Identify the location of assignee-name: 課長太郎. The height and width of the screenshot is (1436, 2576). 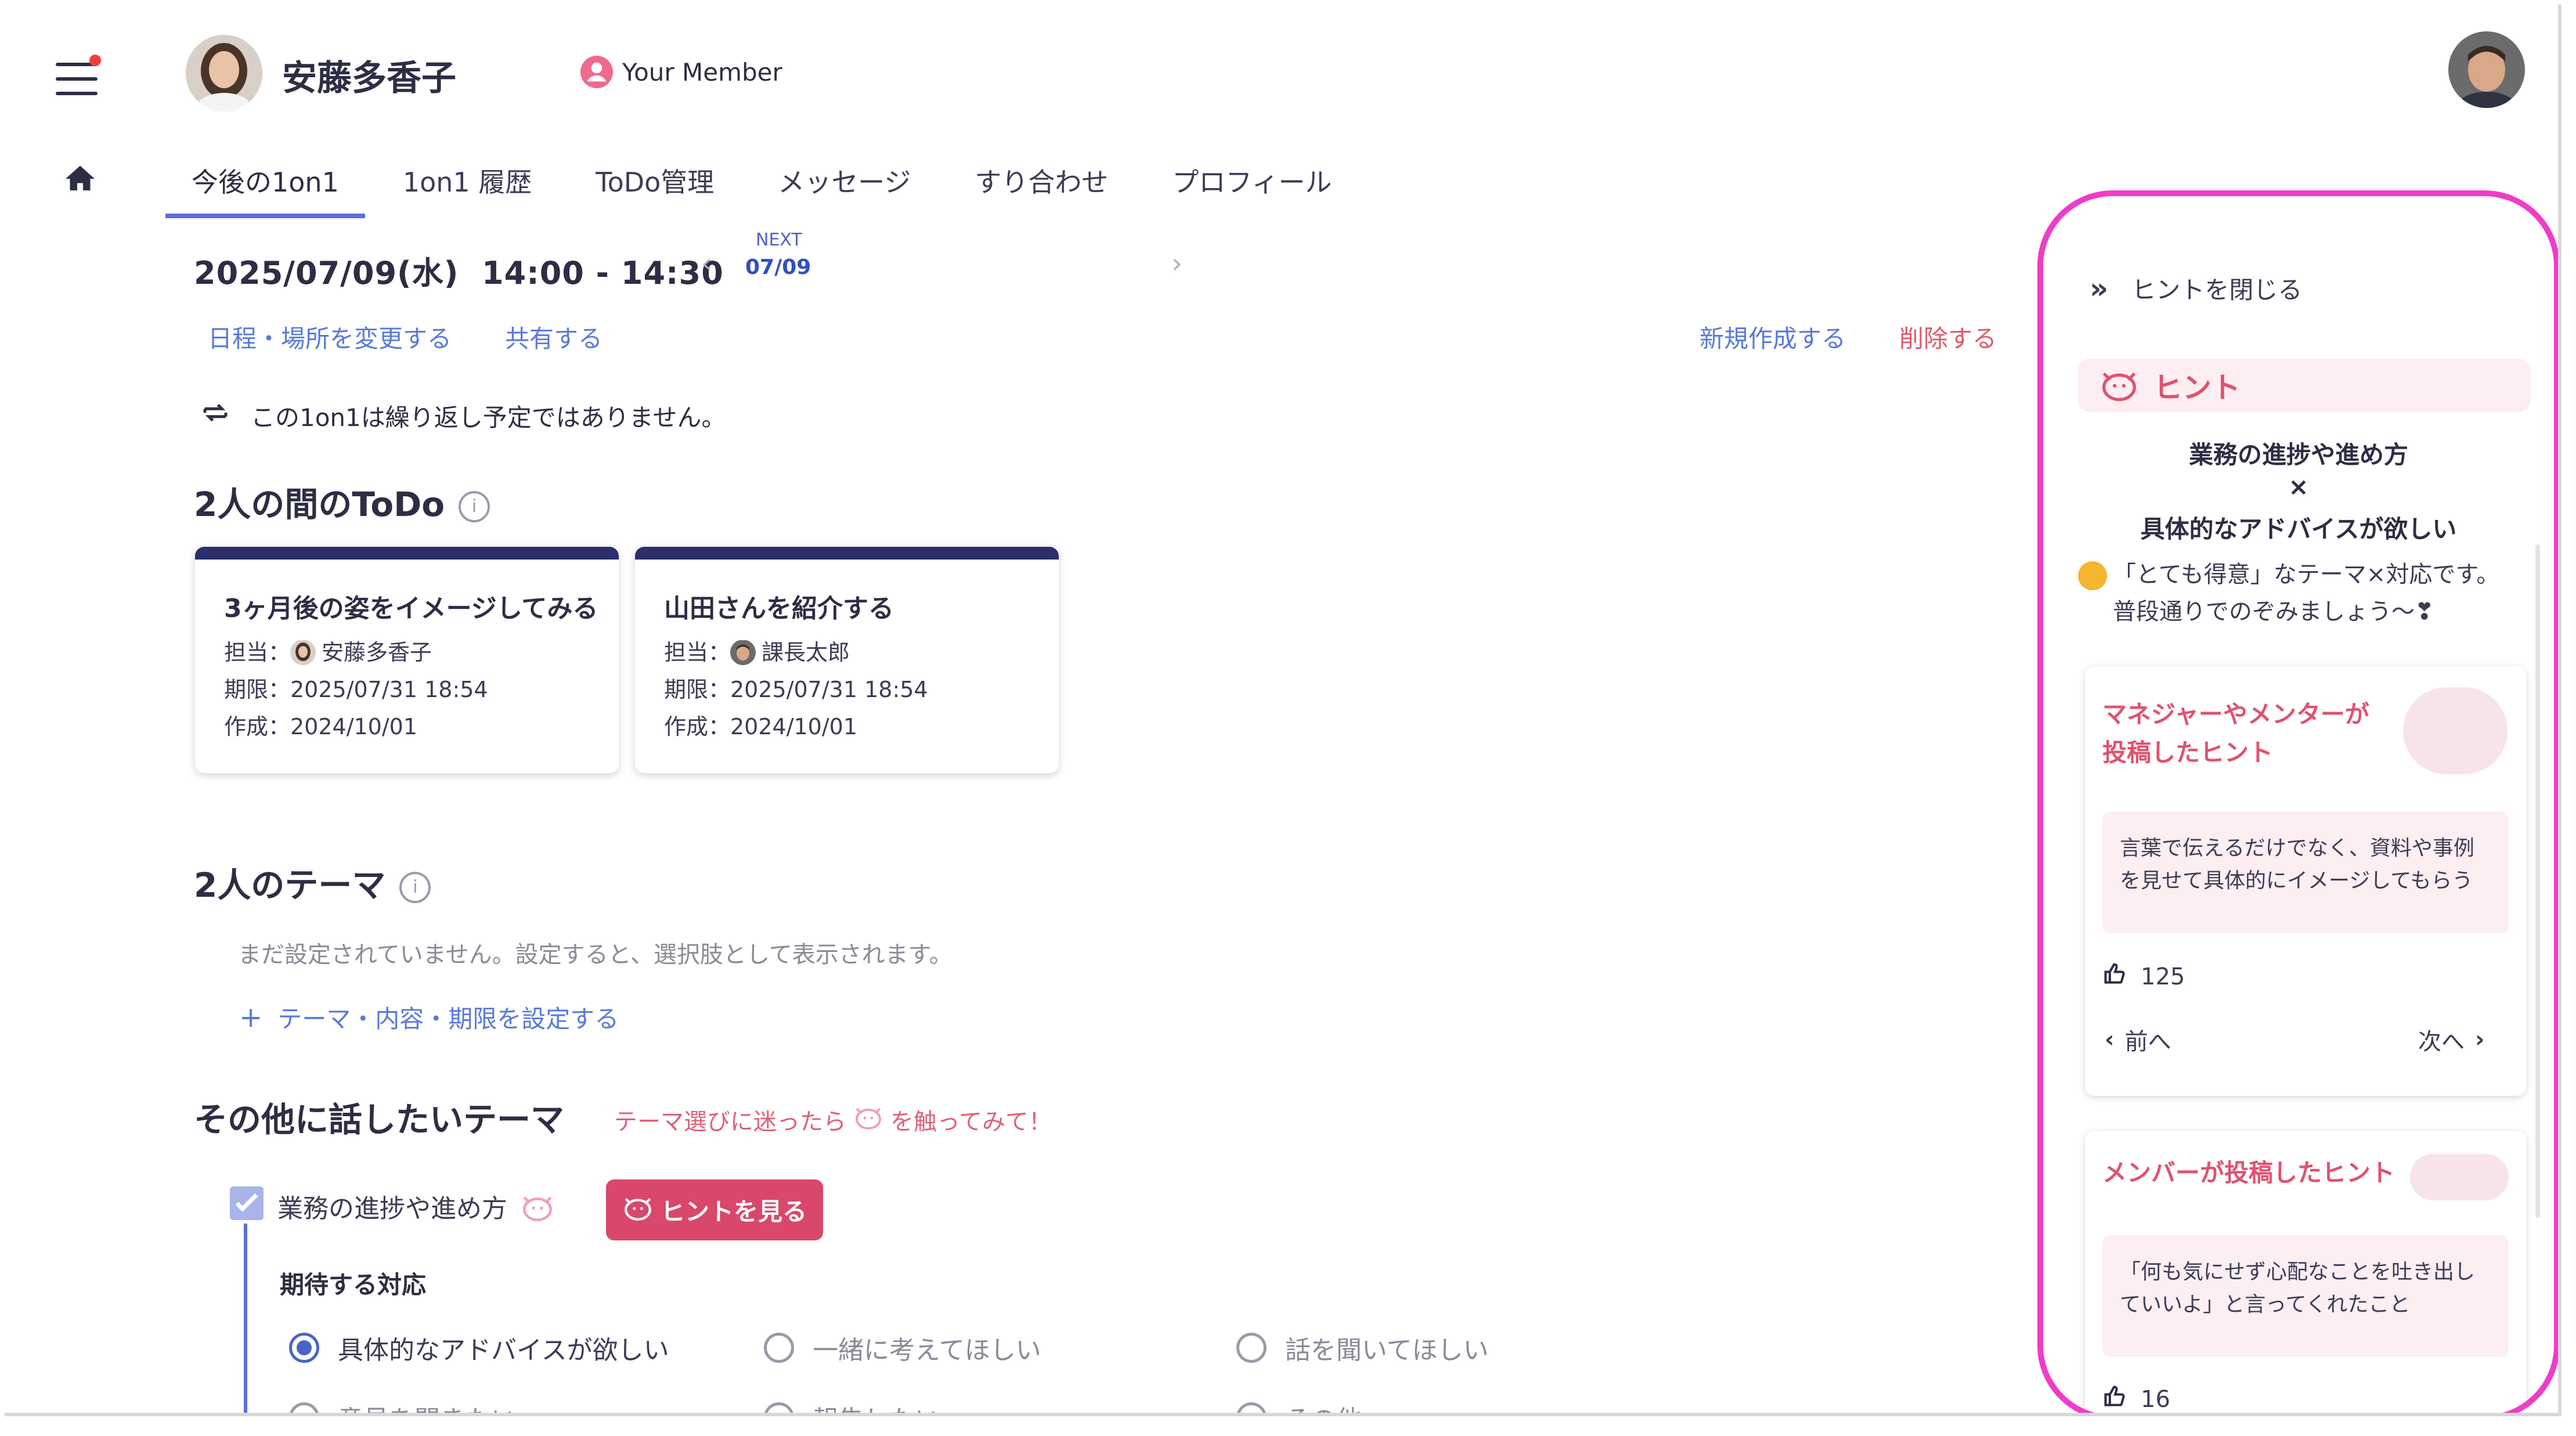
(806, 652).